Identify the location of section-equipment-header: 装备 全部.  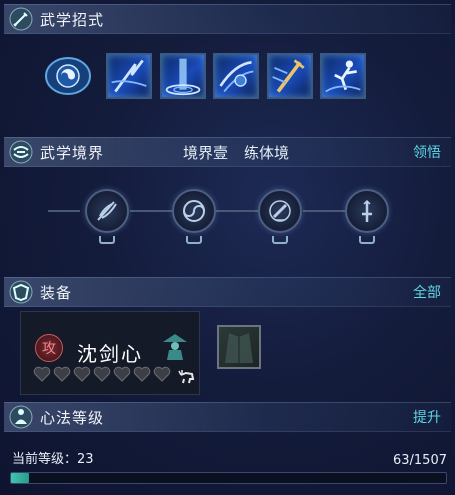
(227, 292).